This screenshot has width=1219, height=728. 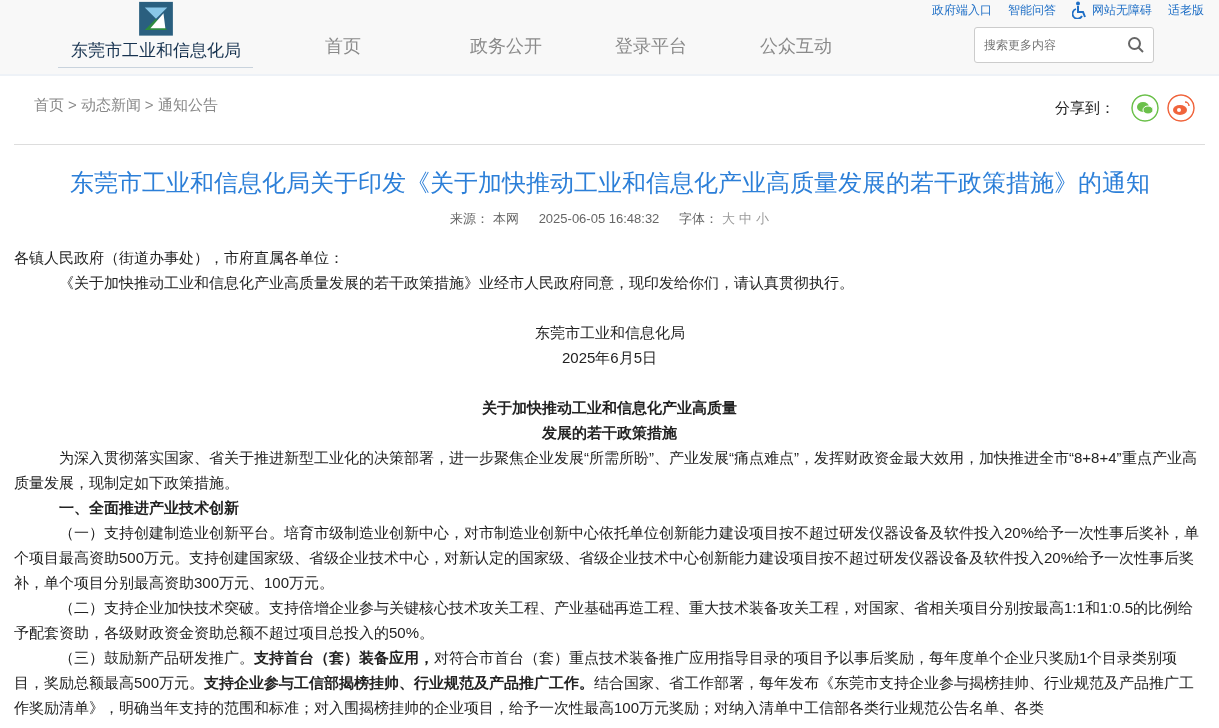 I want to click on font-size-link: 中, so click(x=746, y=219).